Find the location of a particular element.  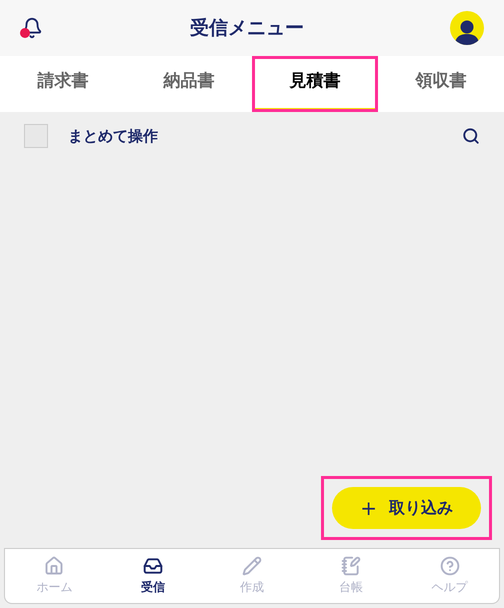

pencil-icon is located at coordinates (252, 566).